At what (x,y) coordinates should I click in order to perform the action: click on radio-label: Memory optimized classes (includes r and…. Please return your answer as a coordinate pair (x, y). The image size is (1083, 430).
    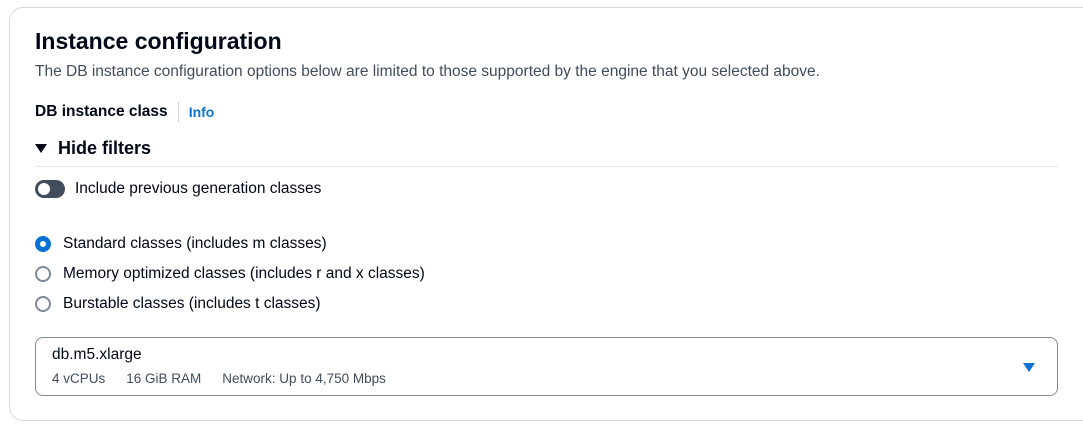
    Looking at the image, I should click on (244, 273).